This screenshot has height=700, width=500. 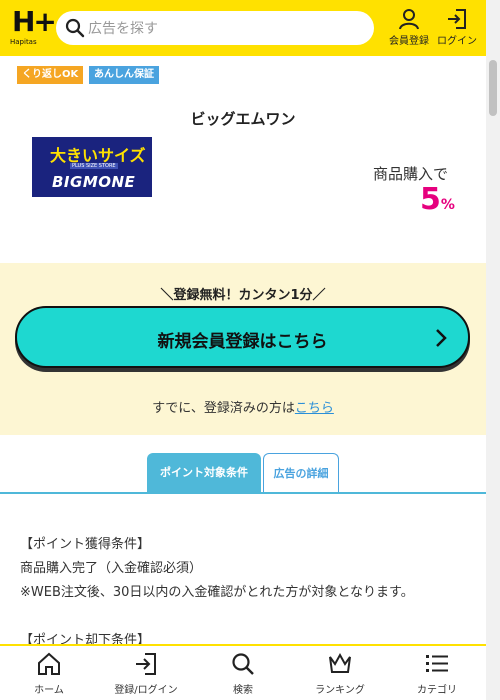 What do you see at coordinates (146, 676) in the screenshot?
I see `nav-login: 登録/ログイン` at bounding box center [146, 676].